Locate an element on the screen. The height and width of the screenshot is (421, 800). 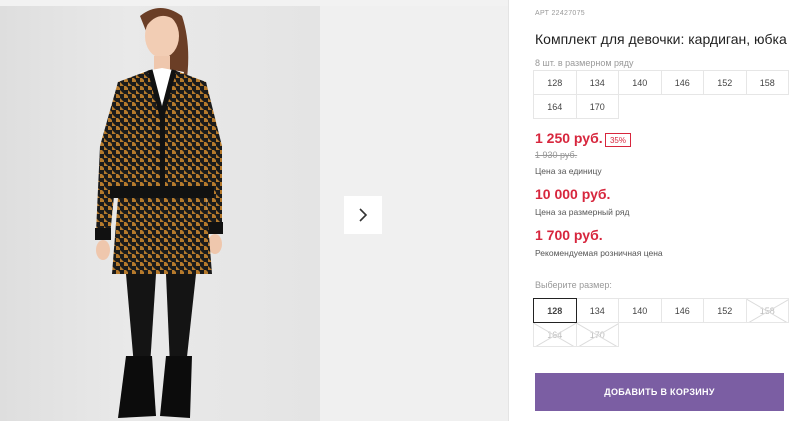
gallery-next-button is located at coordinates (363, 215).